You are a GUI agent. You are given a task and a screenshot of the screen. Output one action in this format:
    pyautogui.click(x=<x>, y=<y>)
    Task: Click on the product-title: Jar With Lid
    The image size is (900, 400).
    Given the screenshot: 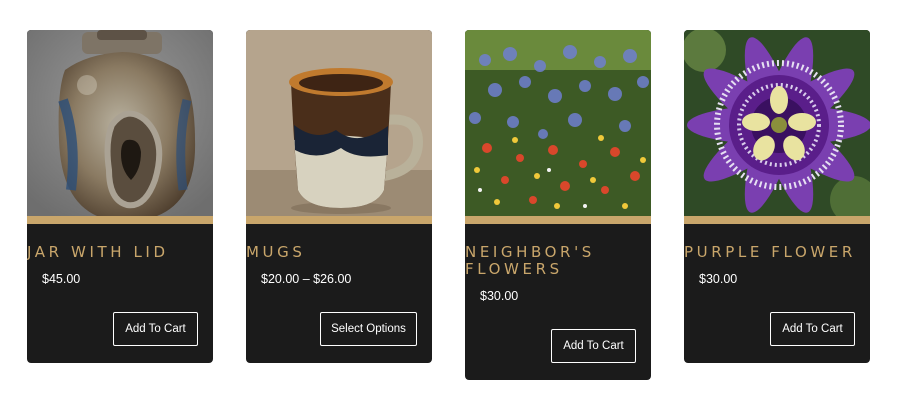 What is the action you would take?
    pyautogui.click(x=120, y=252)
    